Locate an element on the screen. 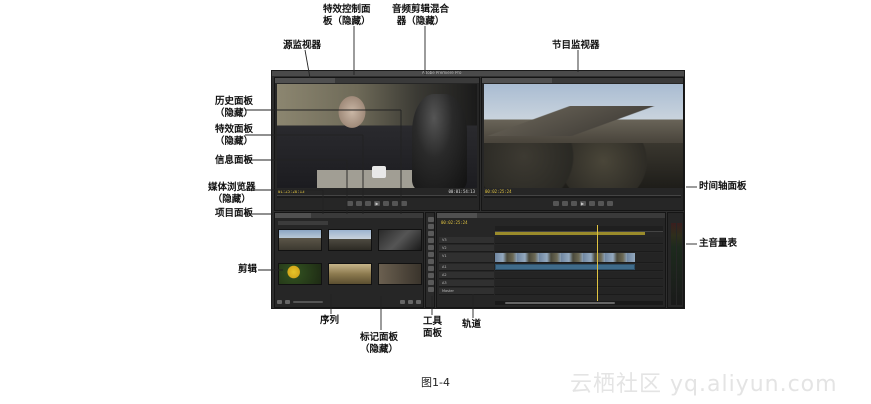 This screenshot has height=404, width=871. timeline-panel: 00:02:25:24 V3 V2 V1 A1 A2 A3 Master is located at coordinates (551, 260).